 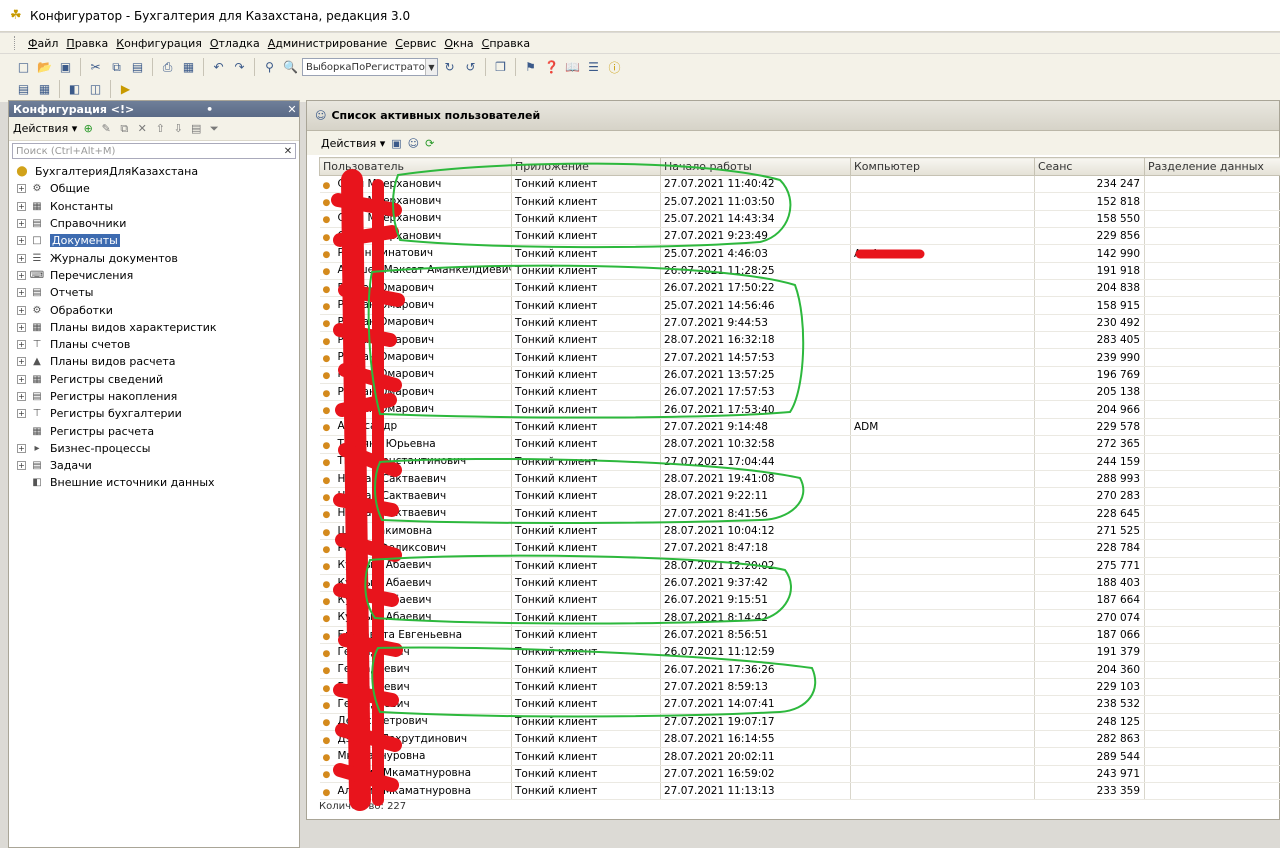 I want to click on undo-icon: ↶, so click(x=218, y=67).